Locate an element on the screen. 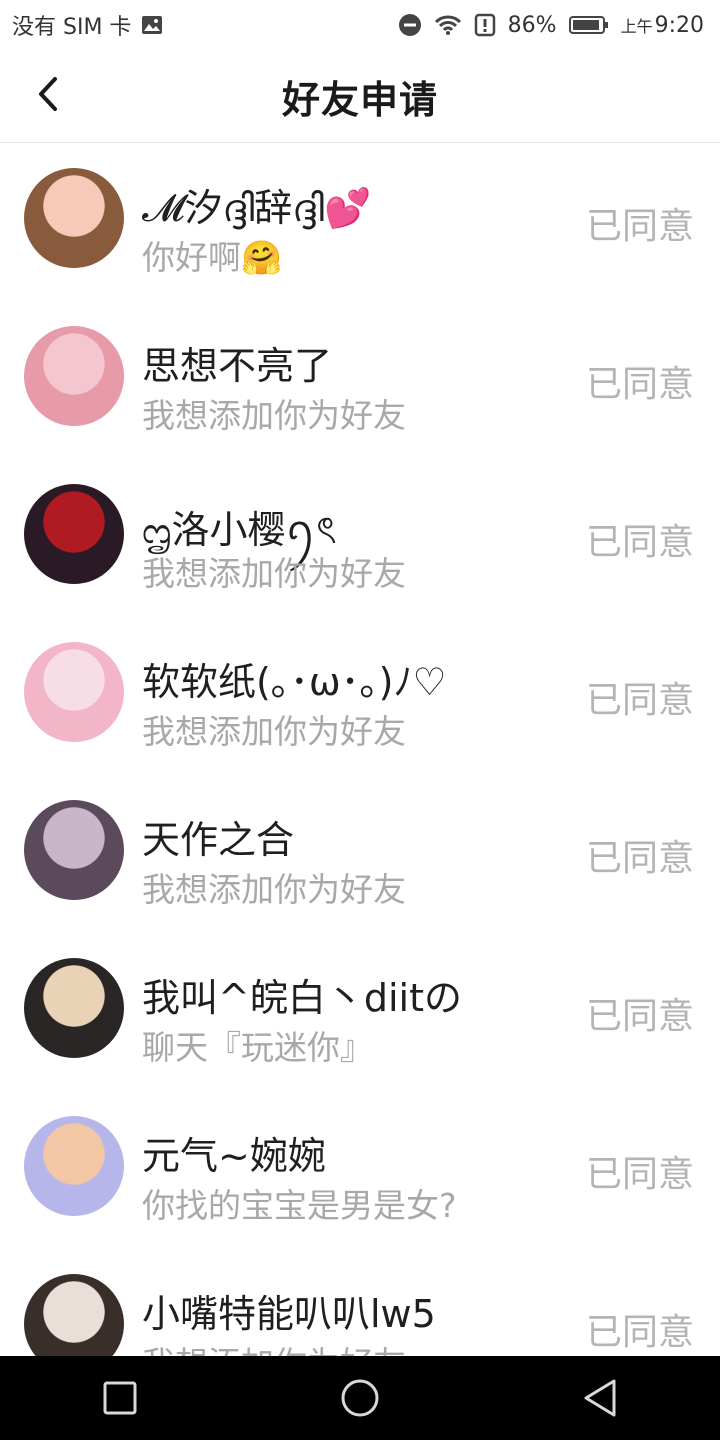 The width and height of the screenshot is (720, 1440). friend-request-row: 𝓜汐ദ്ദി辞ദ്ദി💕 你好啊🤗 已同意 is located at coordinates (360, 222).